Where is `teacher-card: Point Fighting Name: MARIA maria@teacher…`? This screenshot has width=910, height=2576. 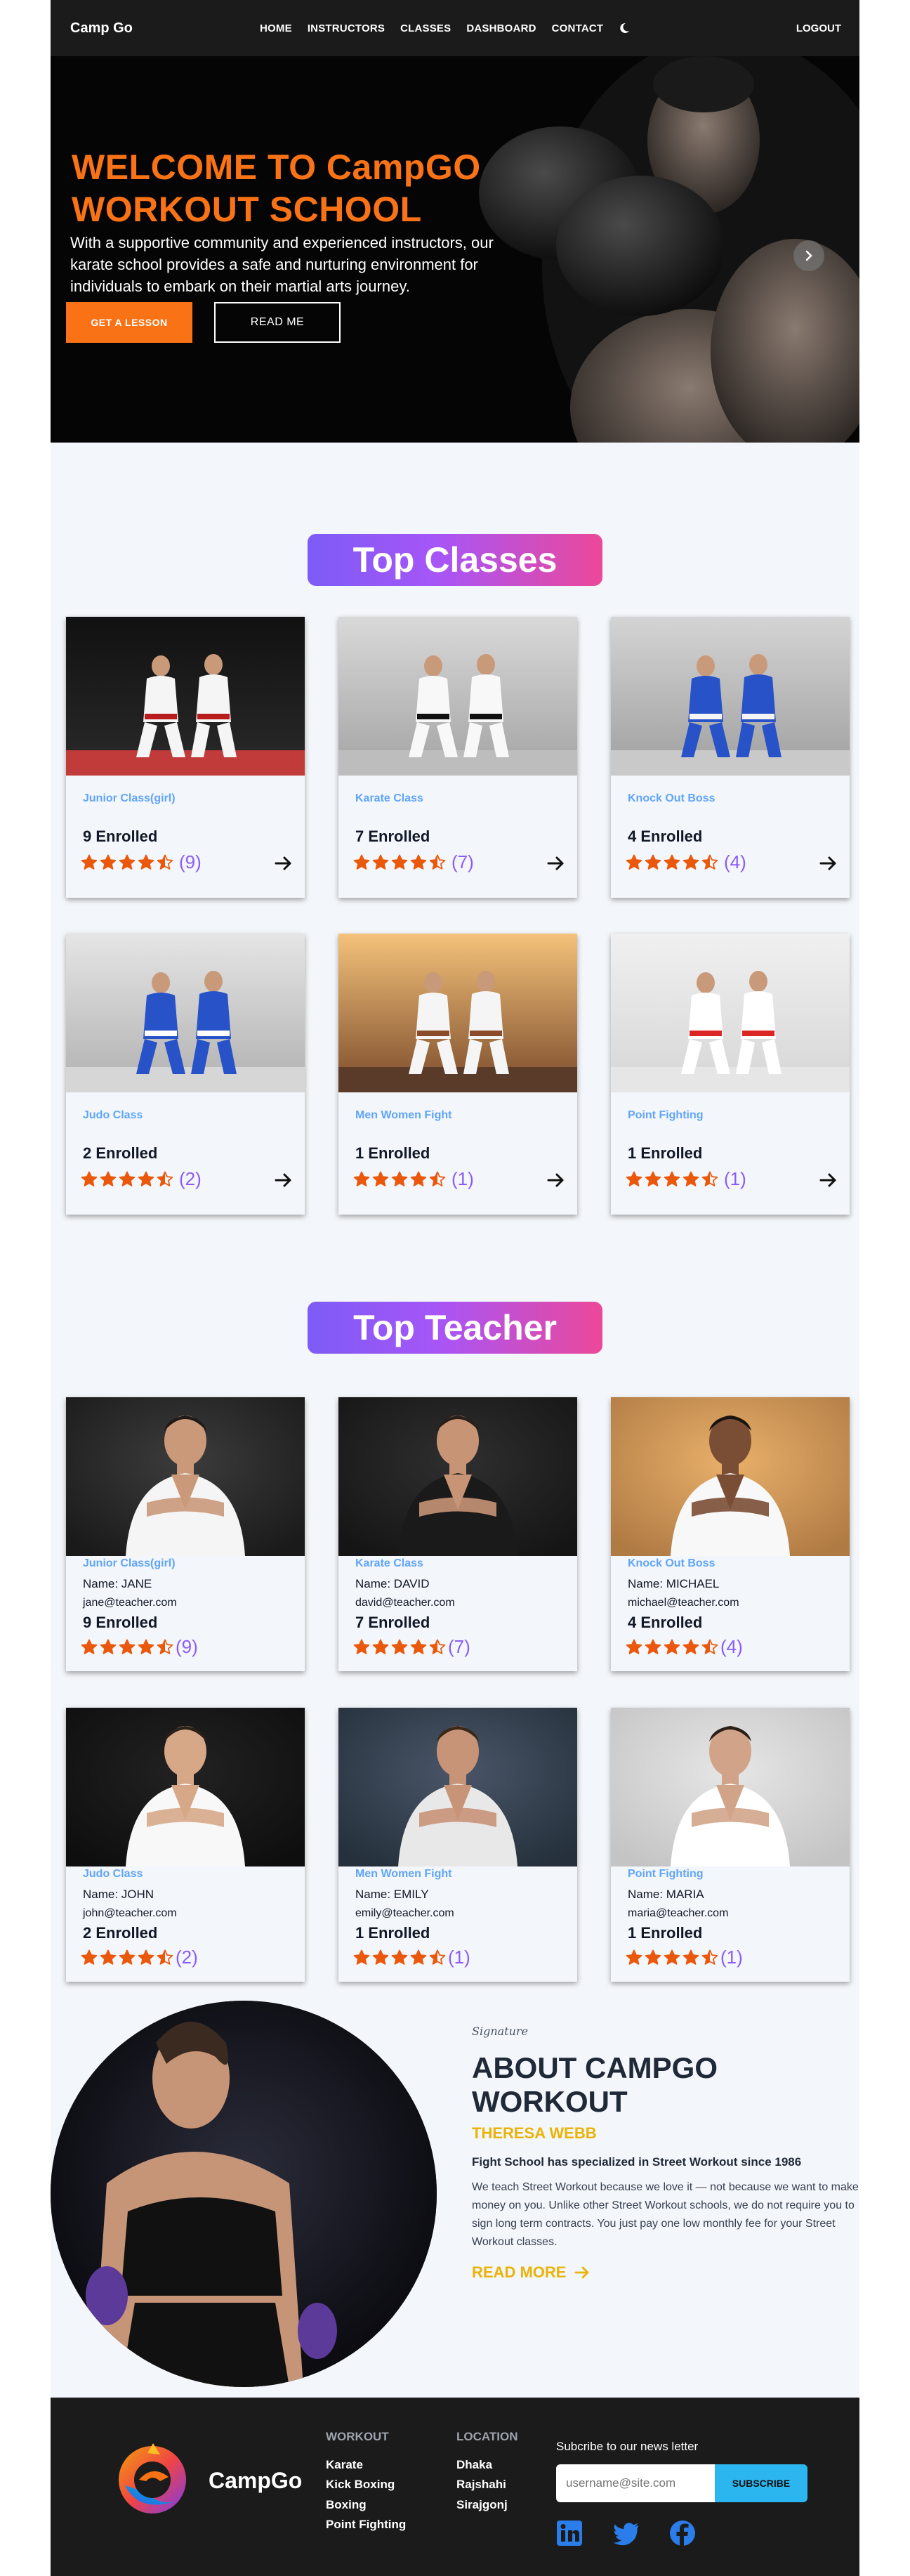 teacher-card: Point Fighting Name: MARIA maria@teacher… is located at coordinates (730, 1845).